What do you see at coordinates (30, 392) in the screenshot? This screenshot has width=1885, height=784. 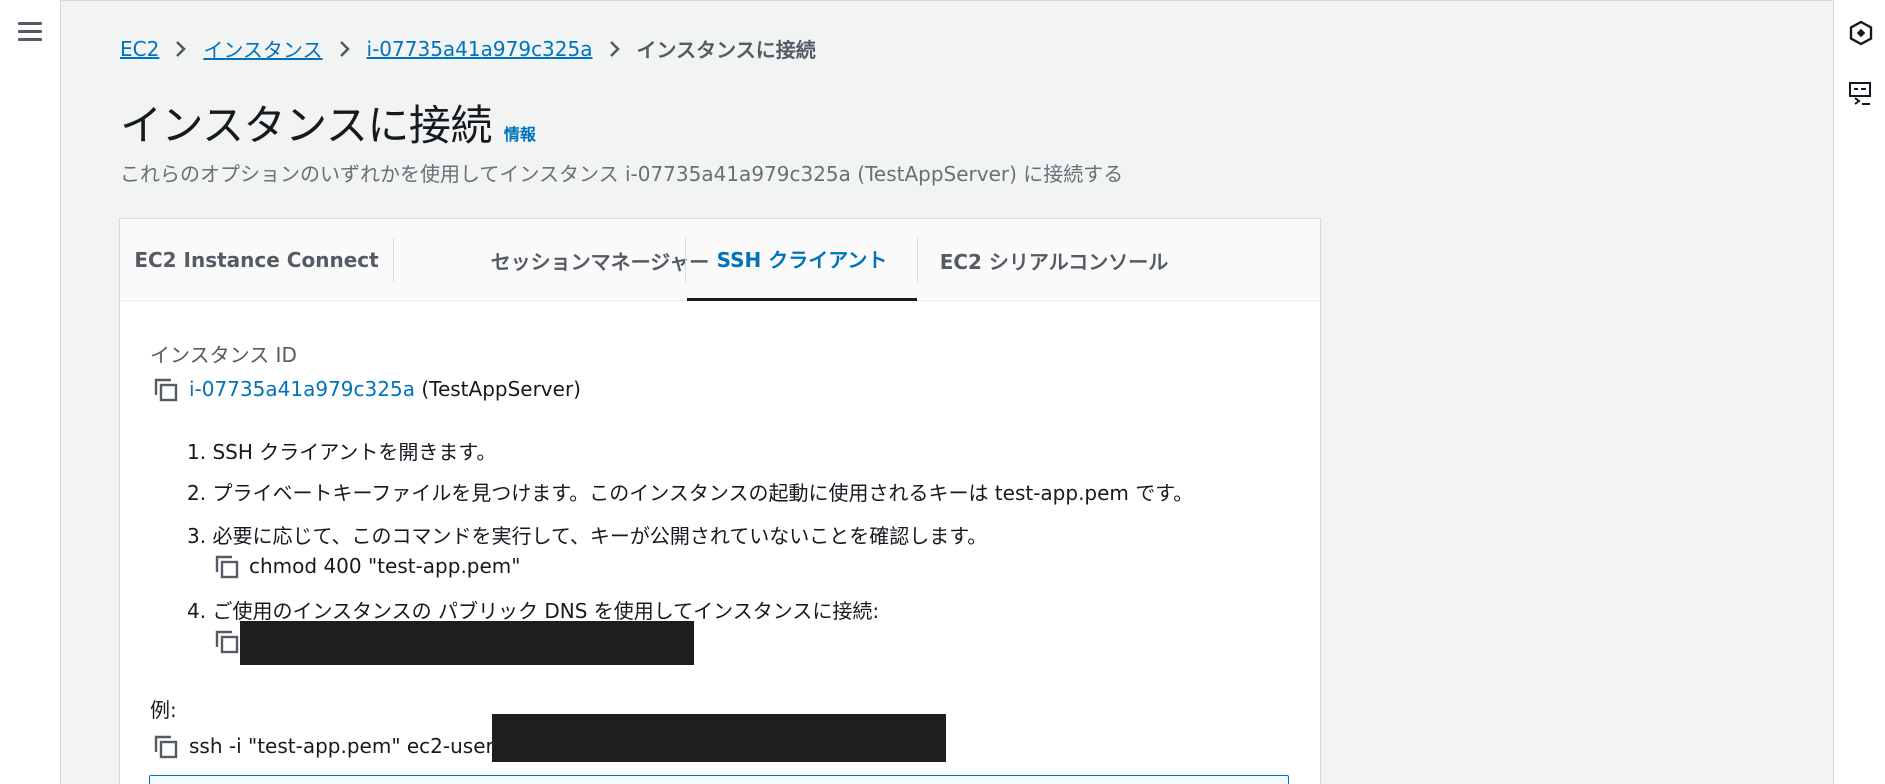 I see `left-navigation-rail` at bounding box center [30, 392].